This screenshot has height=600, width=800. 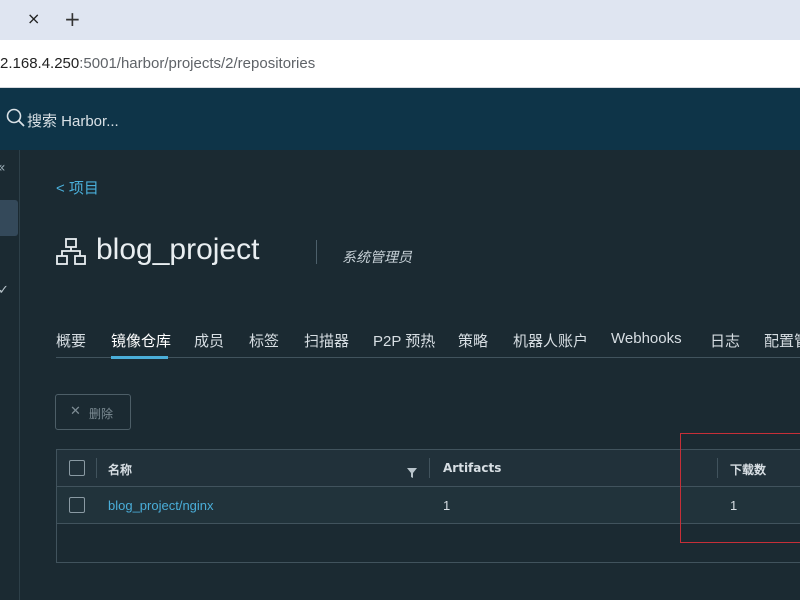 What do you see at coordinates (377, 258) in the screenshot?
I see `project-role: 系统管理员` at bounding box center [377, 258].